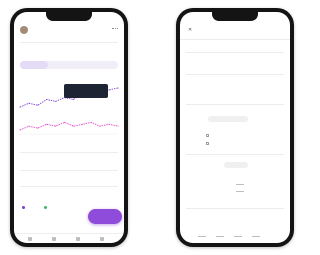 The image size is (320, 255). Describe the element at coordinates (69, 152) in the screenshot. I see `section-divider` at that location.